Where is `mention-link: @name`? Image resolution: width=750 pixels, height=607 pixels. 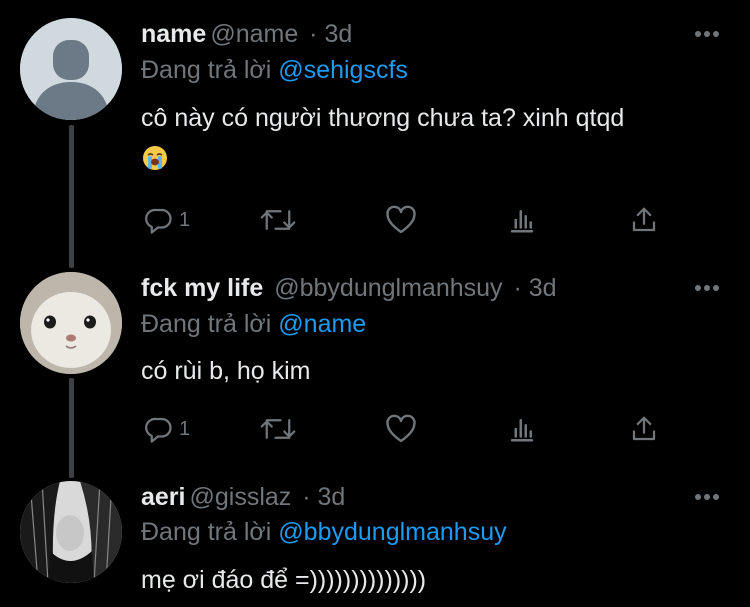
mention-link: @name is located at coordinates (322, 324).